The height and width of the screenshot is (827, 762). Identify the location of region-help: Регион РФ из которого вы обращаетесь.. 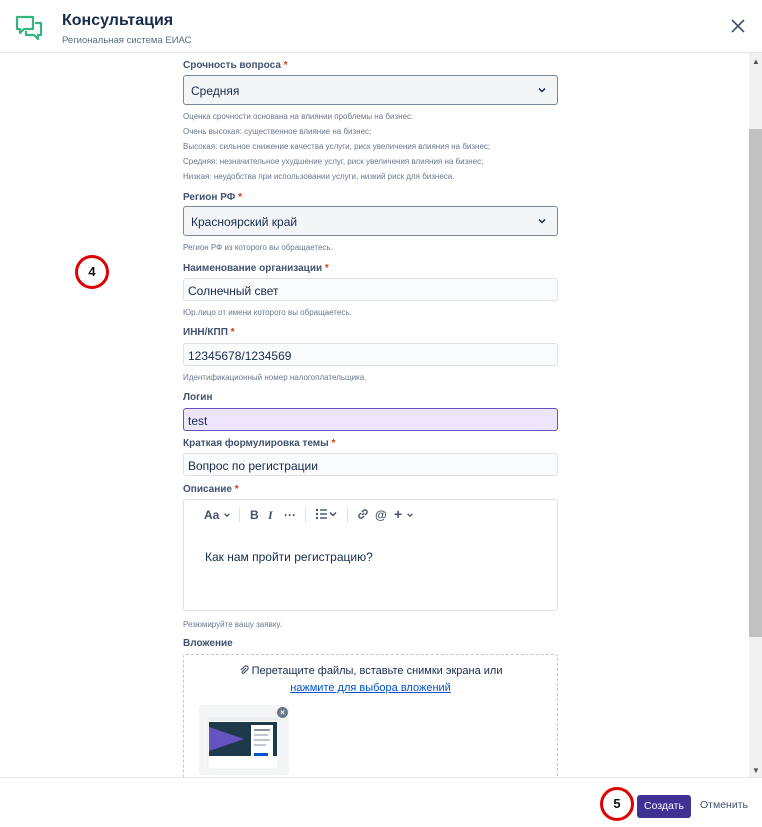
(258, 247).